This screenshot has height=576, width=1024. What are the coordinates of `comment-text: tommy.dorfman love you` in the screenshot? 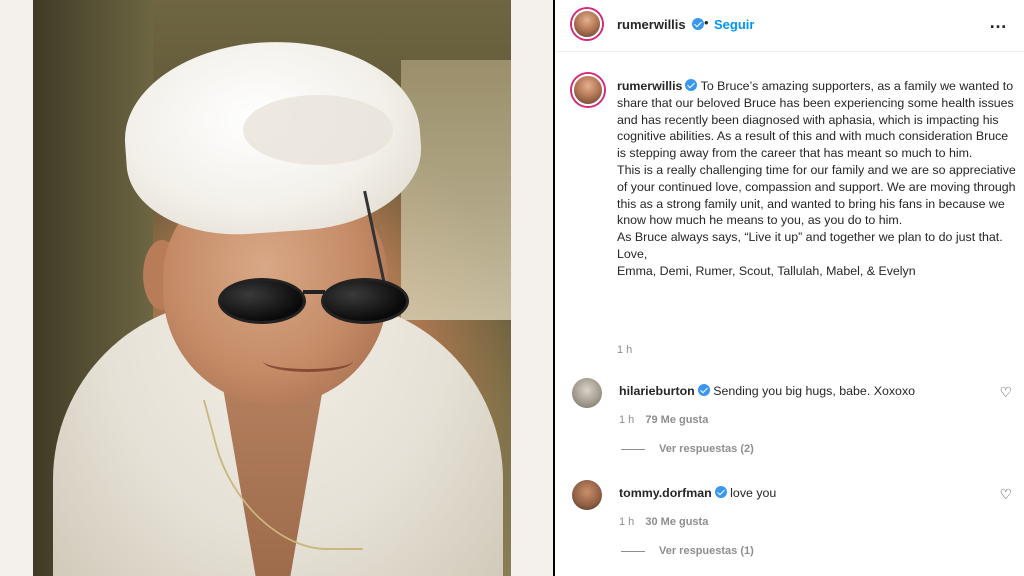 It's located at (697, 493).